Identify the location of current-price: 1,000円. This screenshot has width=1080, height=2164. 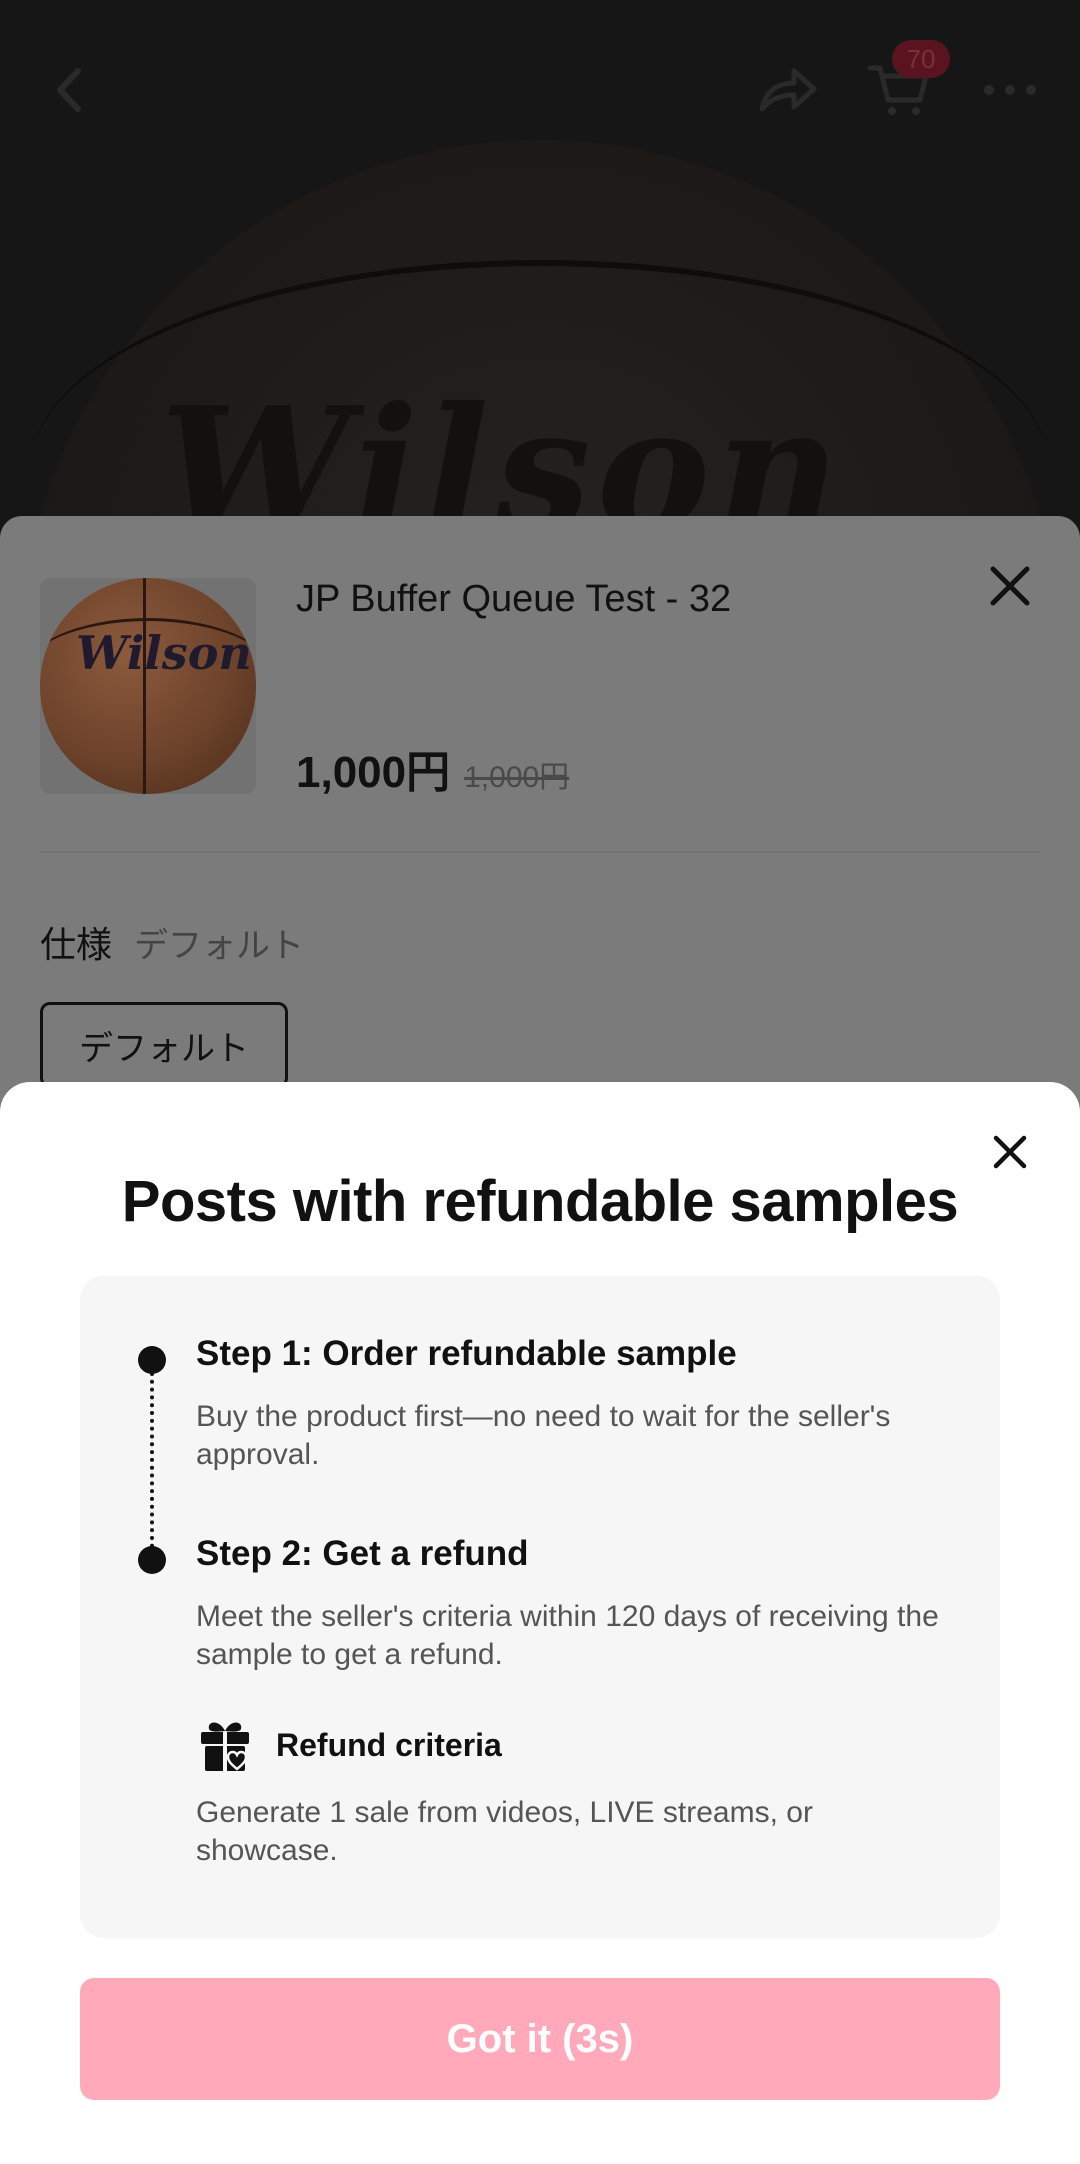
(373, 772).